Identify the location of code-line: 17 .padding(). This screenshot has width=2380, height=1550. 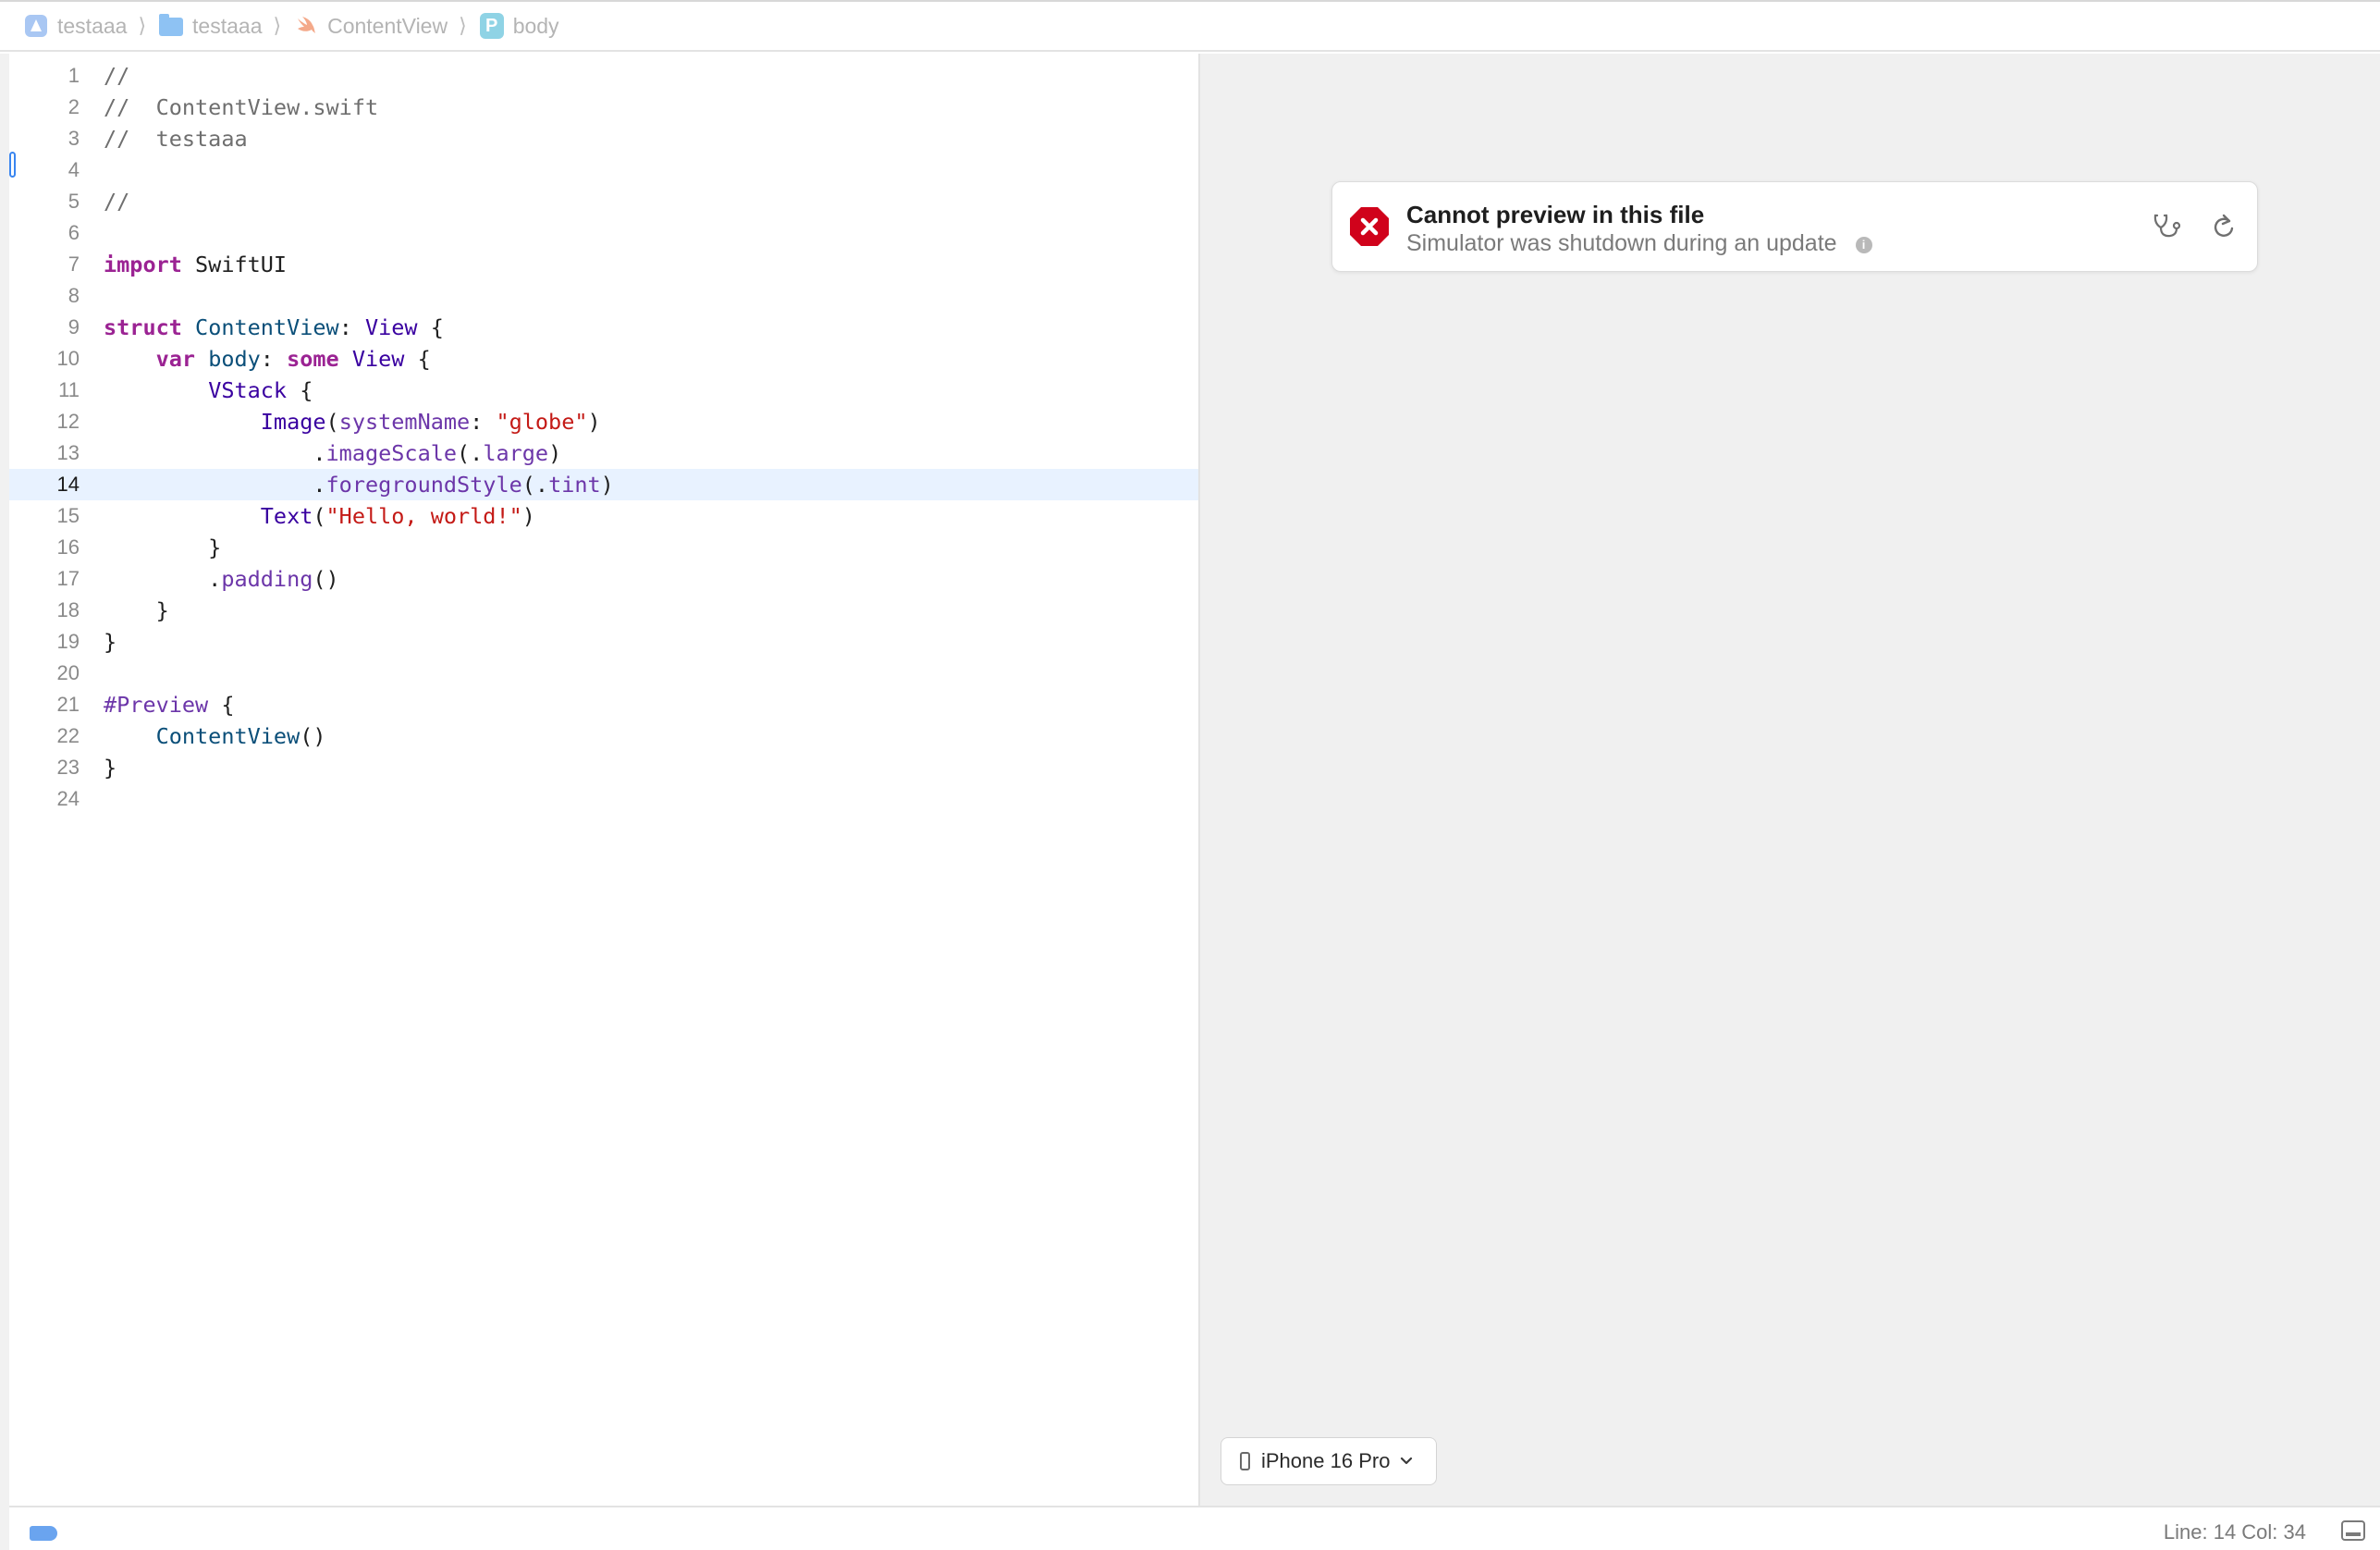
(603, 579).